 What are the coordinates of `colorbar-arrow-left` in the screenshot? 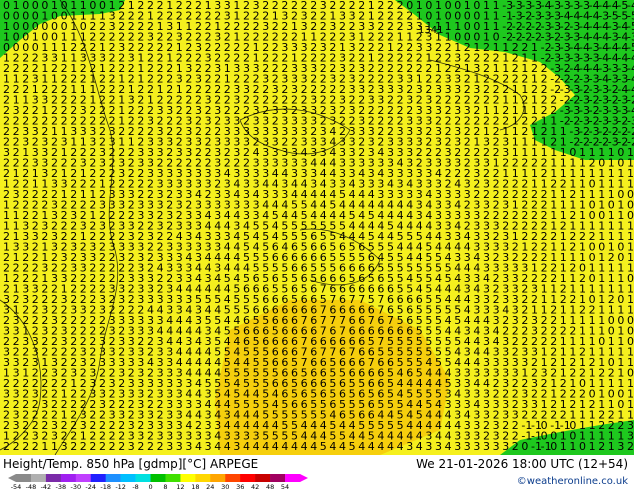 It's located at (12, 478).